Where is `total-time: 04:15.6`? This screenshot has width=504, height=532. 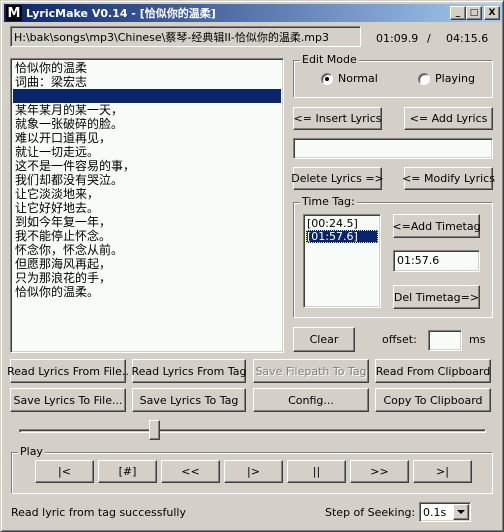 total-time: 04:15.6 is located at coordinates (467, 38).